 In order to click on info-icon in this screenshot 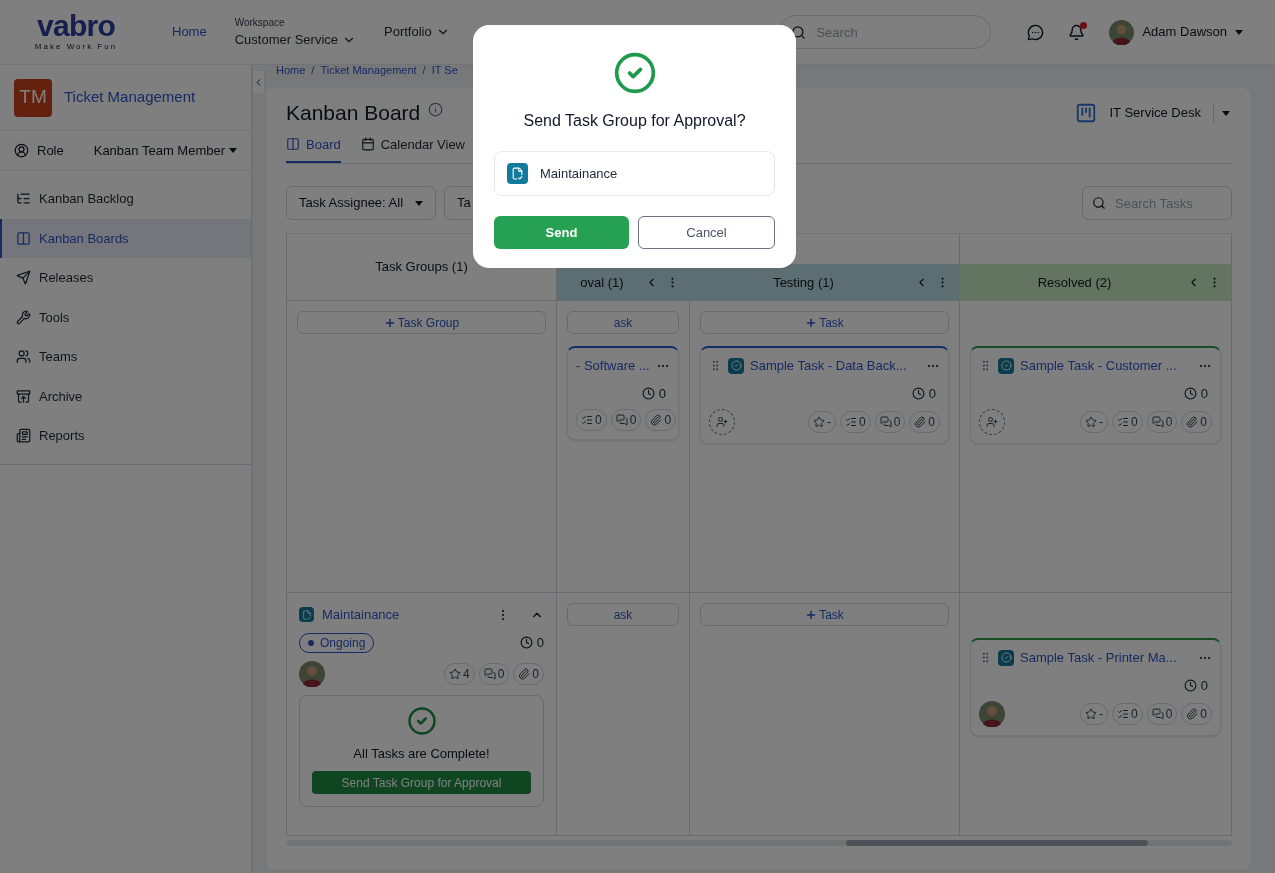, I will do `click(436, 109)`.